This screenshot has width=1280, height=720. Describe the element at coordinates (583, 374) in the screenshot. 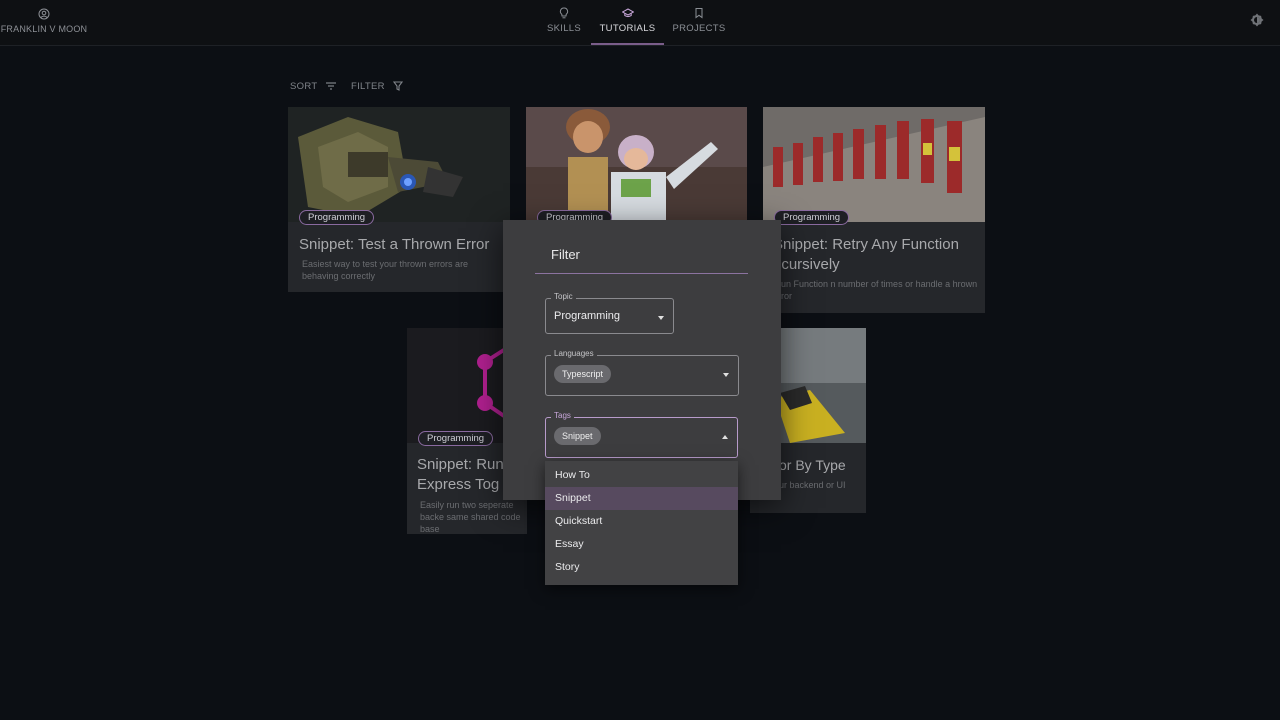

I see `language-chip: Typescript` at that location.